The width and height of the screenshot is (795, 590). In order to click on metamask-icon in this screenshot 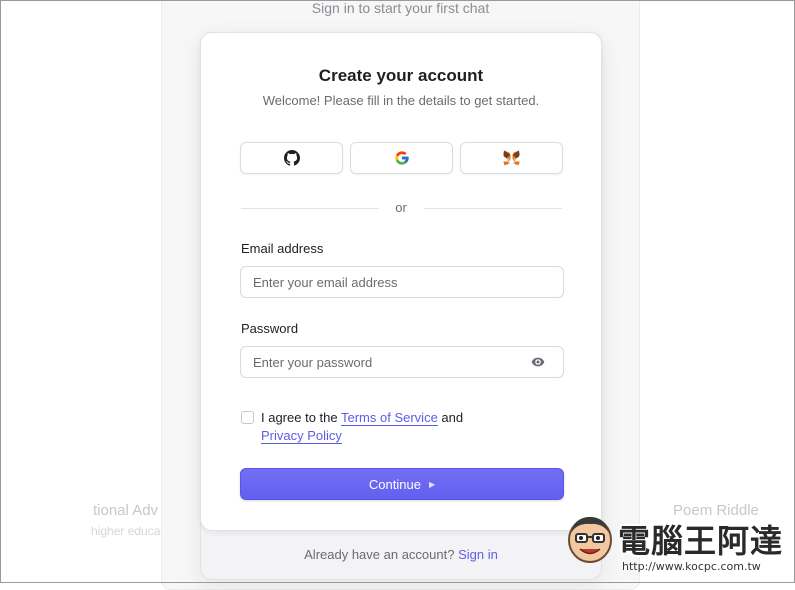, I will do `click(511, 158)`.